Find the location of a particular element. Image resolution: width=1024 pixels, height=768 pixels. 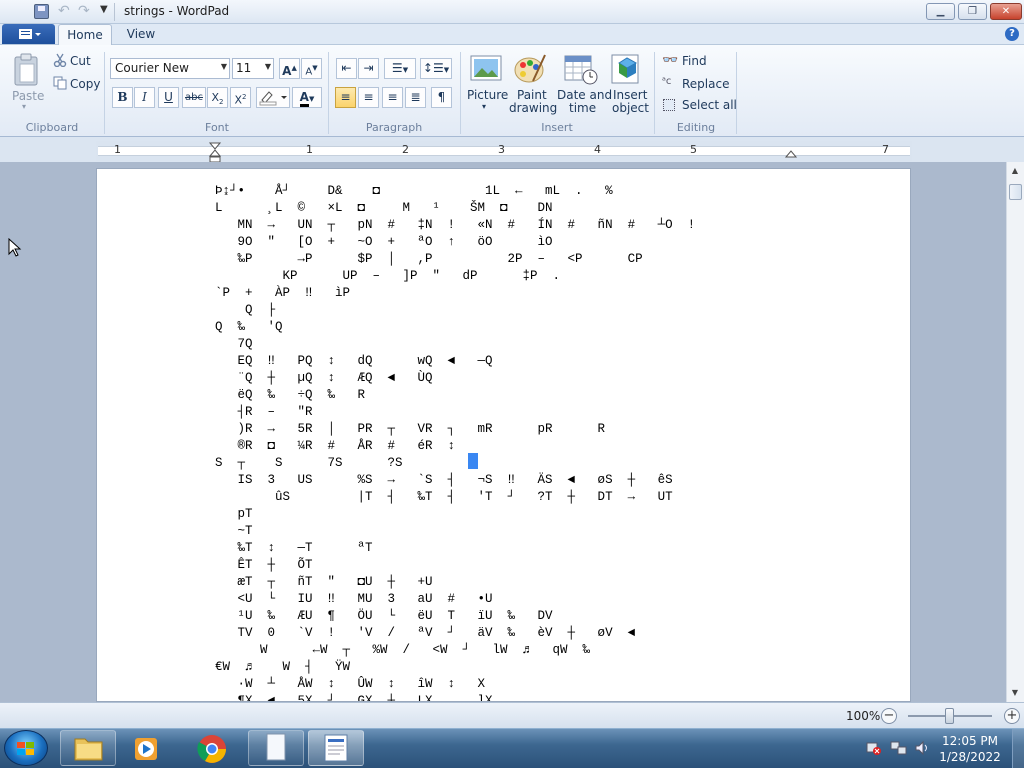

insert-object-label-1: Insert is located at coordinates (630, 95).